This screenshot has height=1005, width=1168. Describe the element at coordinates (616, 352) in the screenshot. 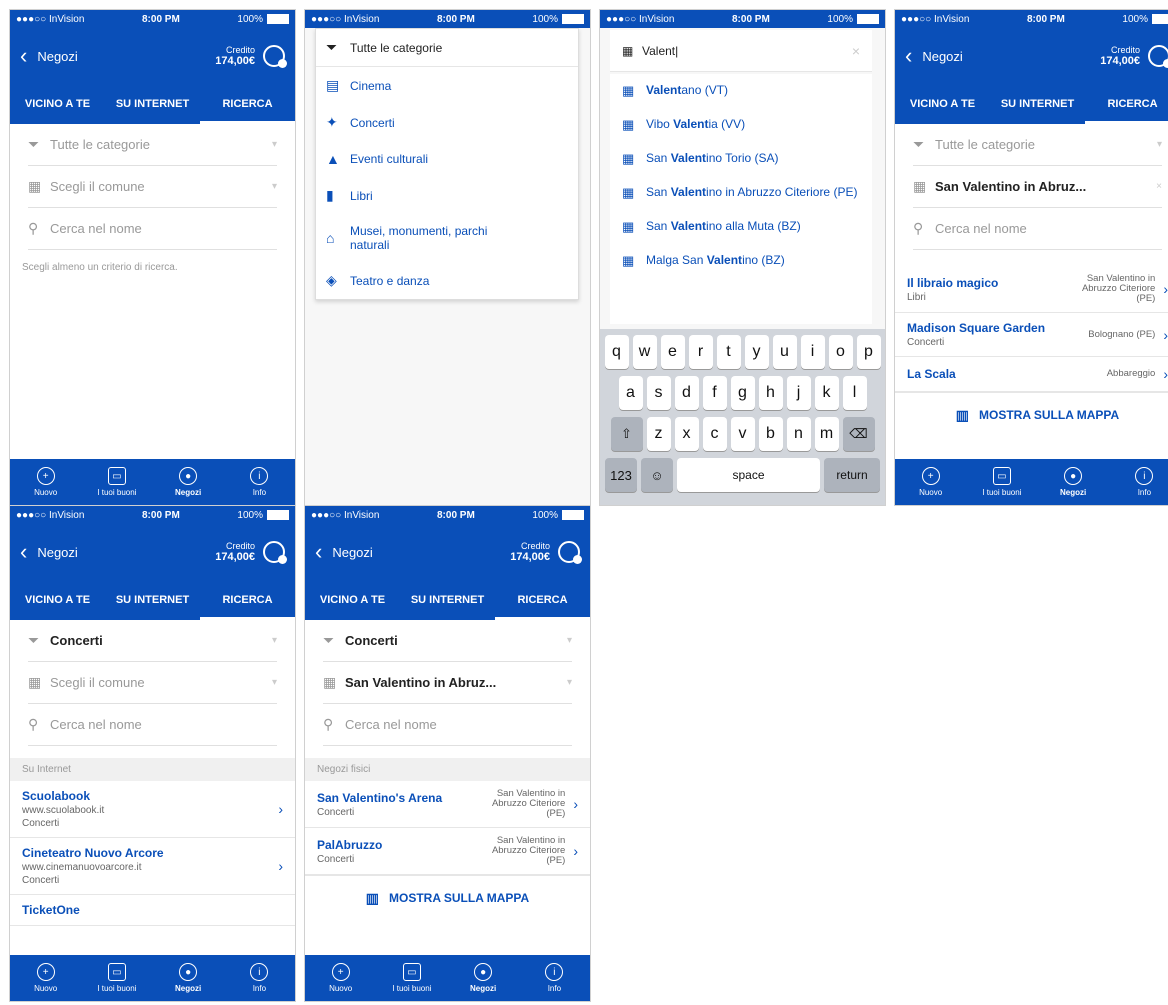

I see `key-q: q` at that location.